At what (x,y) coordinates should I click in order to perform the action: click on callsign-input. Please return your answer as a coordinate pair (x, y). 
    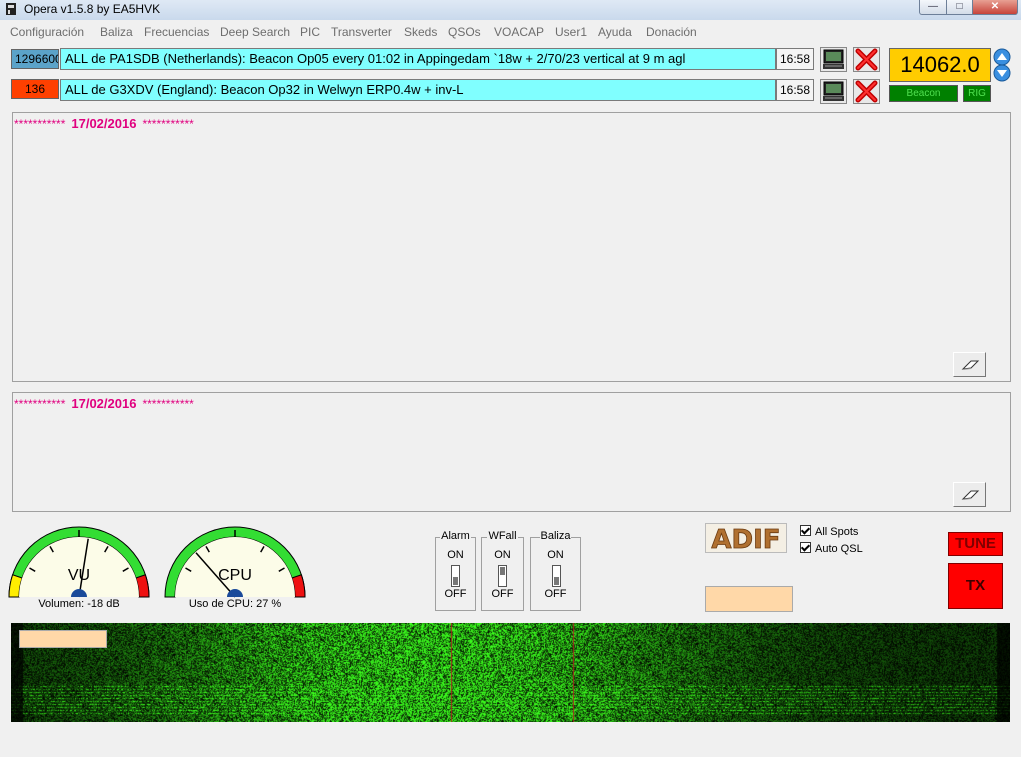
    Looking at the image, I should click on (749, 599).